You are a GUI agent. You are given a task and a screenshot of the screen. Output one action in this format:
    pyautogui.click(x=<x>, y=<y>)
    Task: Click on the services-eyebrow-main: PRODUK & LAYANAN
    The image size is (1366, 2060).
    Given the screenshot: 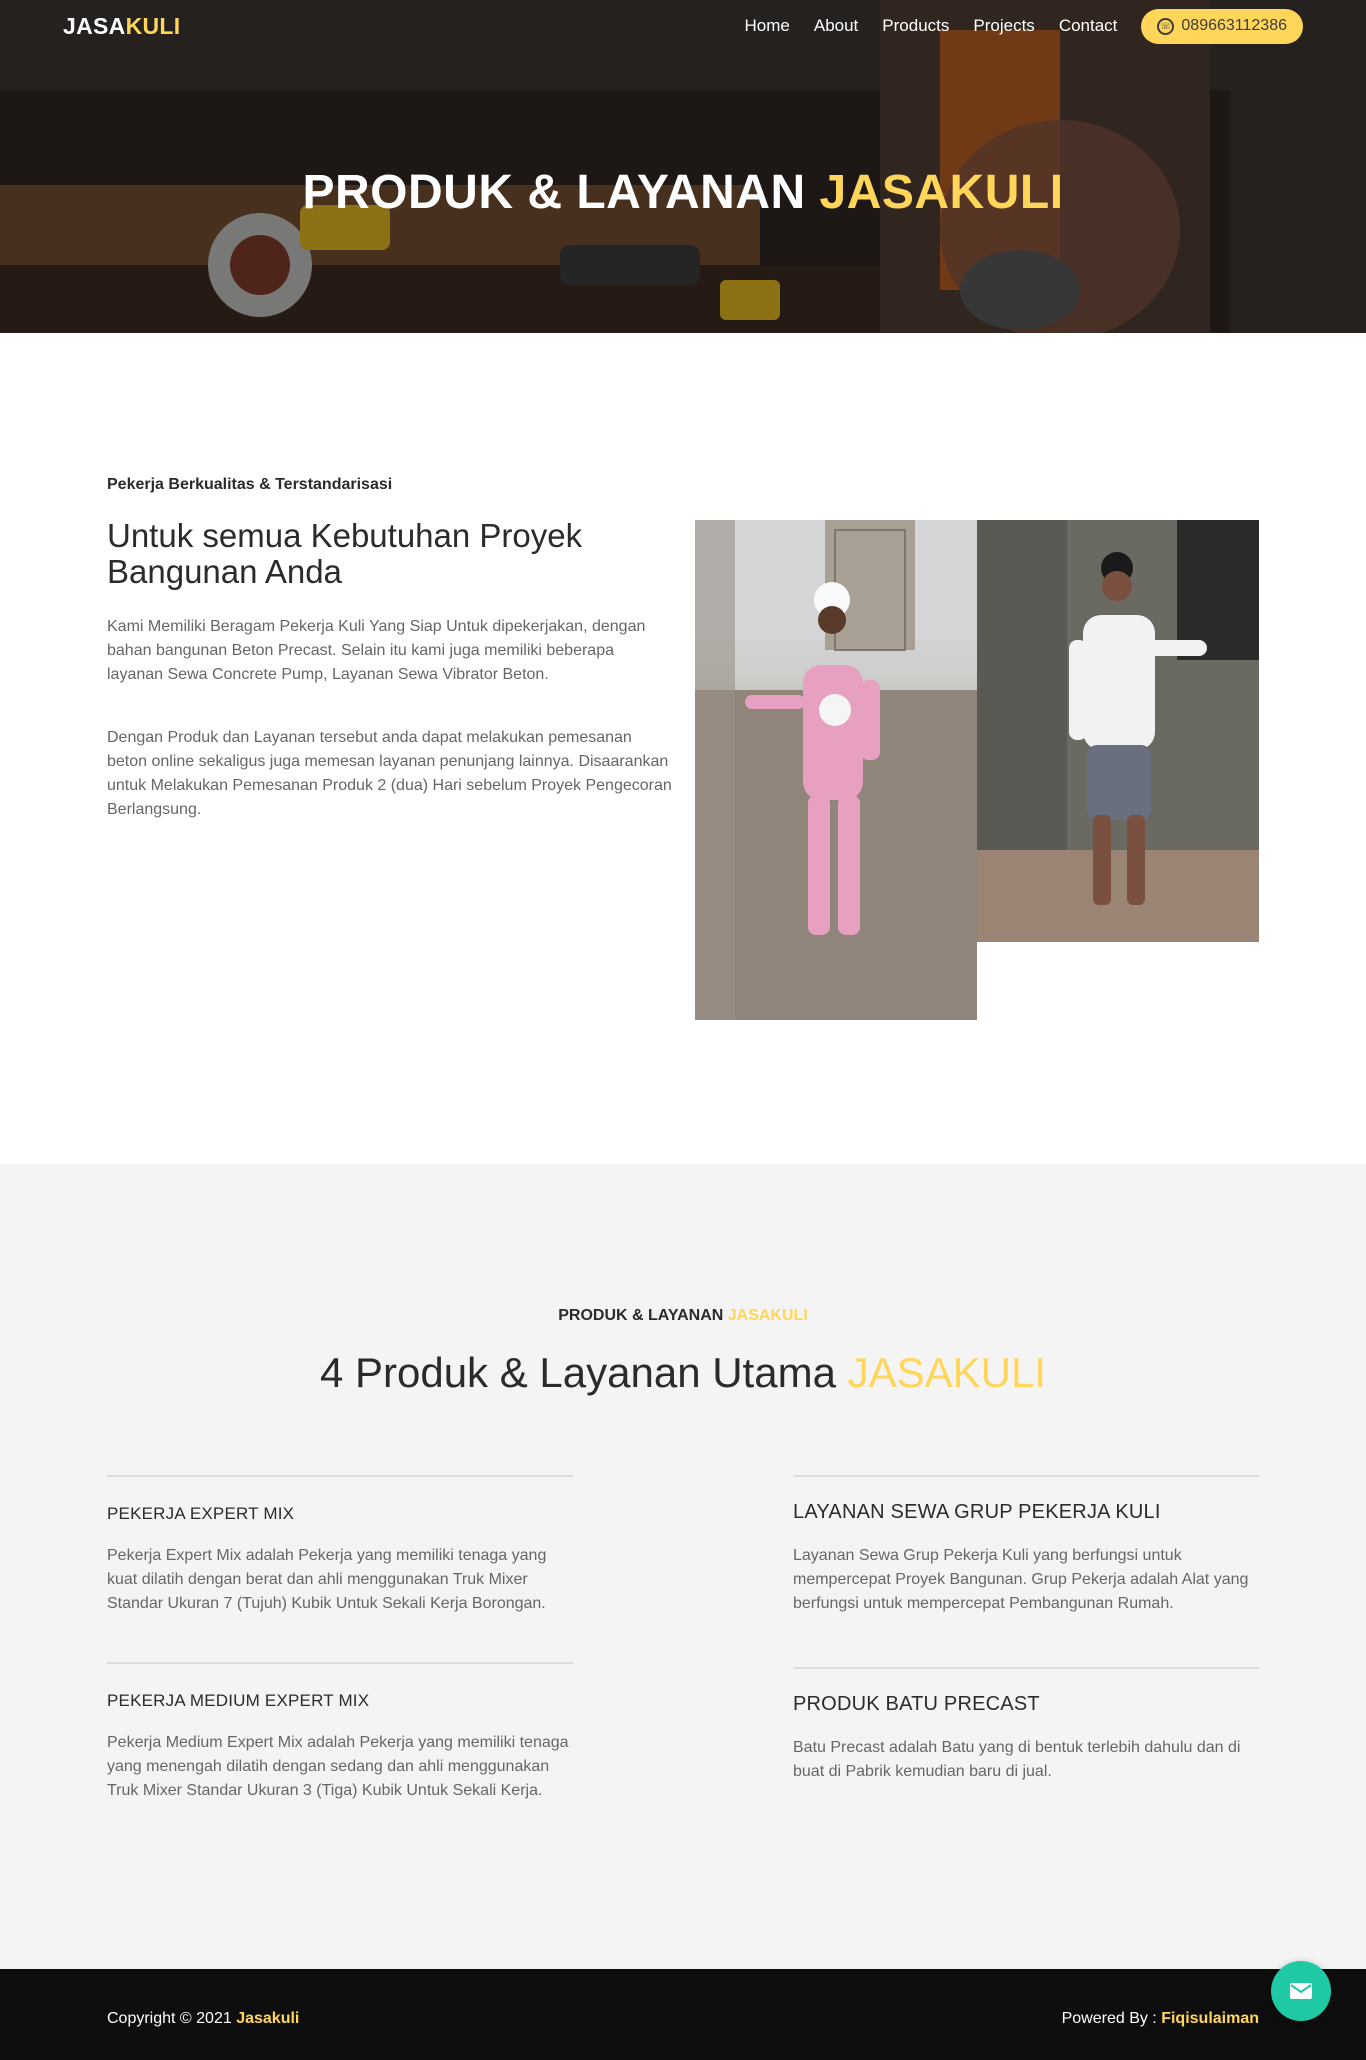 What is the action you would take?
    pyautogui.click(x=641, y=1315)
    